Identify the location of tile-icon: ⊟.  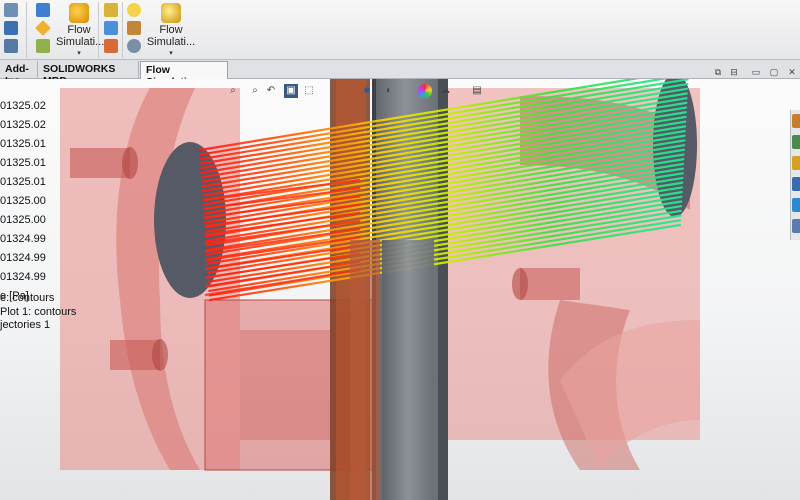
(734, 72).